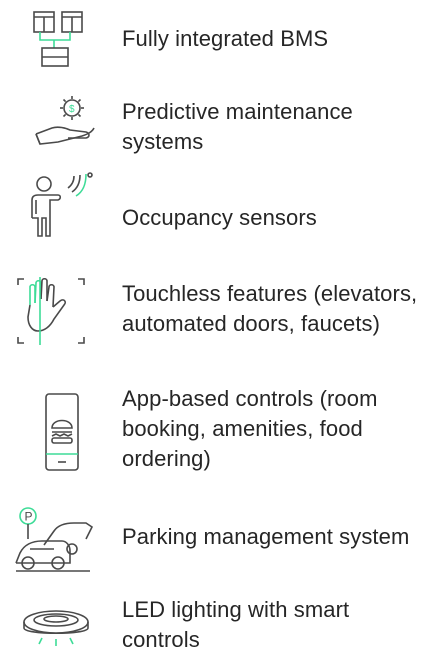  Describe the element at coordinates (237, 126) in the screenshot. I see `feature-label: Predictive maintenance systems` at that location.